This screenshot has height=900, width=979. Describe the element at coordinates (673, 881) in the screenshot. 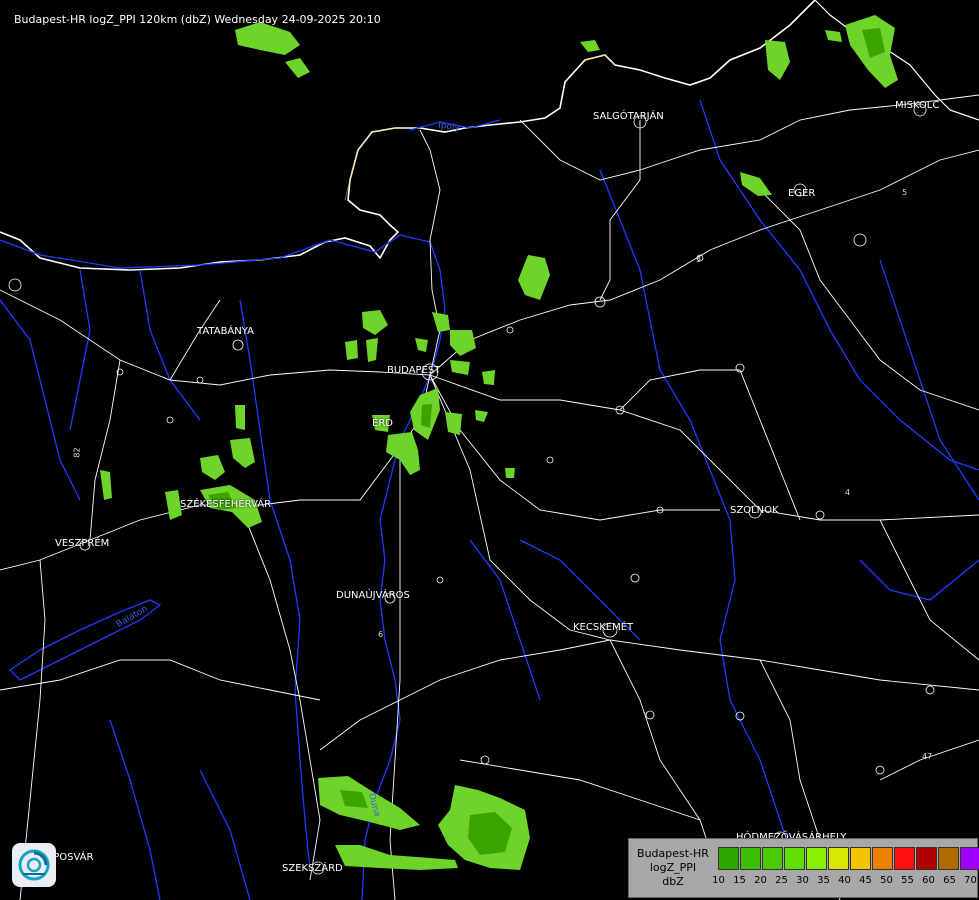

I see `legend-title-line: dbZ` at that location.